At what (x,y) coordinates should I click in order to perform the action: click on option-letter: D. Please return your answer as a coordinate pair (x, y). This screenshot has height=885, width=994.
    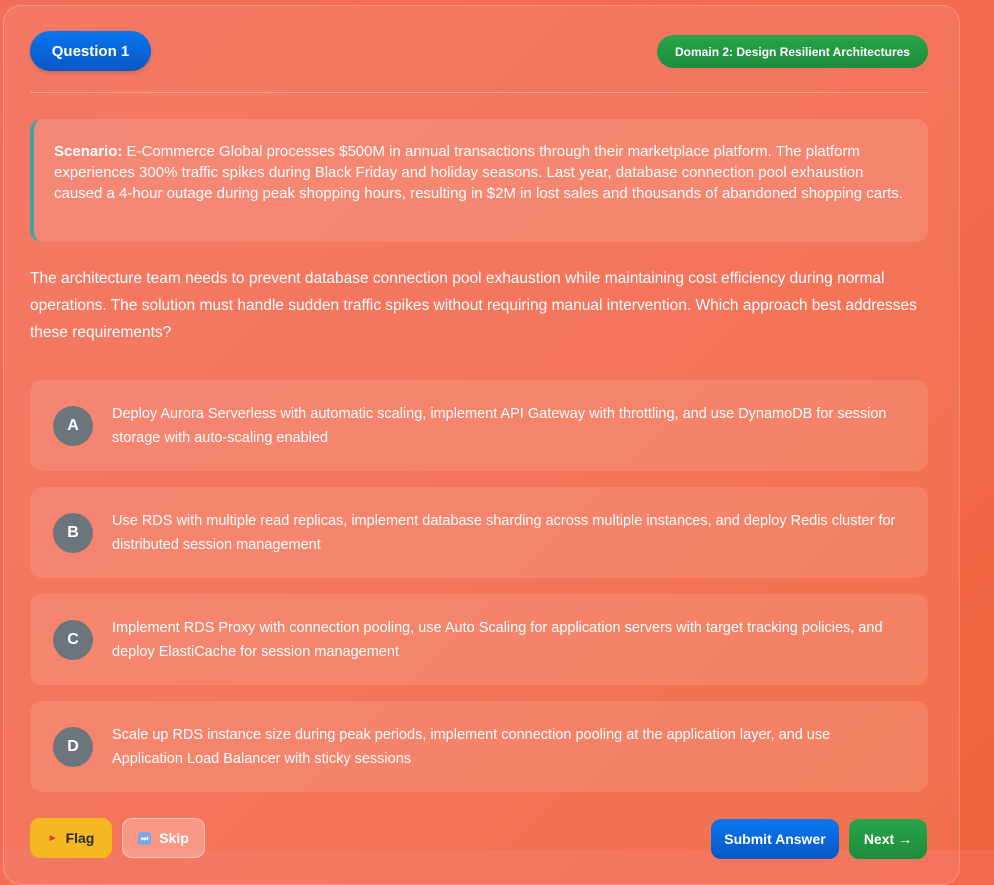
    Looking at the image, I should click on (73, 747).